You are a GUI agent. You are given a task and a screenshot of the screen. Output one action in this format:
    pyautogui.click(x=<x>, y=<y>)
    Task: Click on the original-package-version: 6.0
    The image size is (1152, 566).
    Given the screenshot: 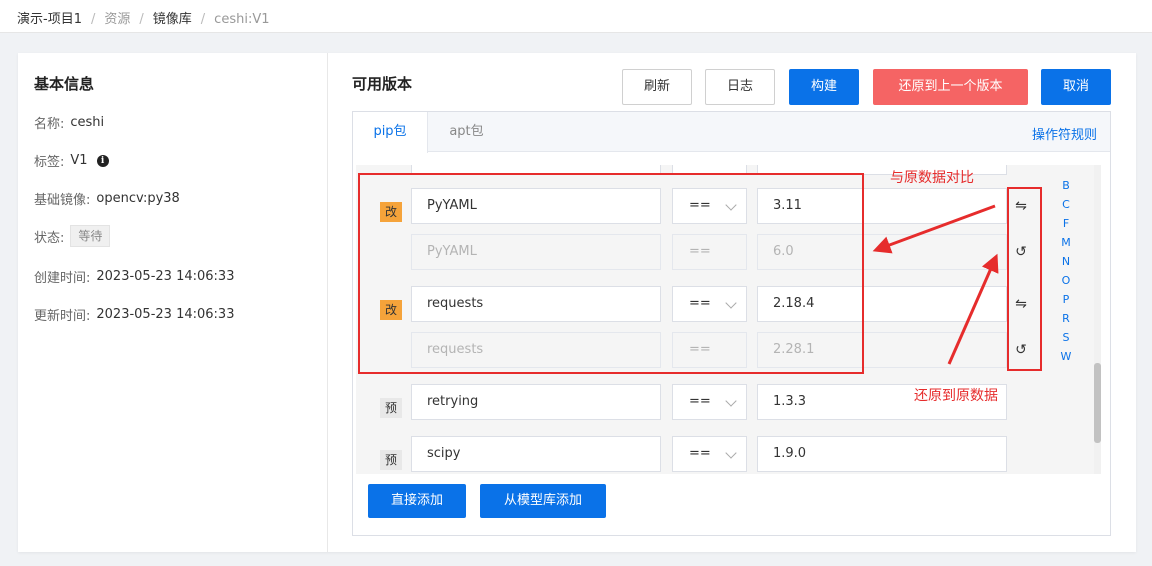 What is the action you would take?
    pyautogui.click(x=882, y=252)
    